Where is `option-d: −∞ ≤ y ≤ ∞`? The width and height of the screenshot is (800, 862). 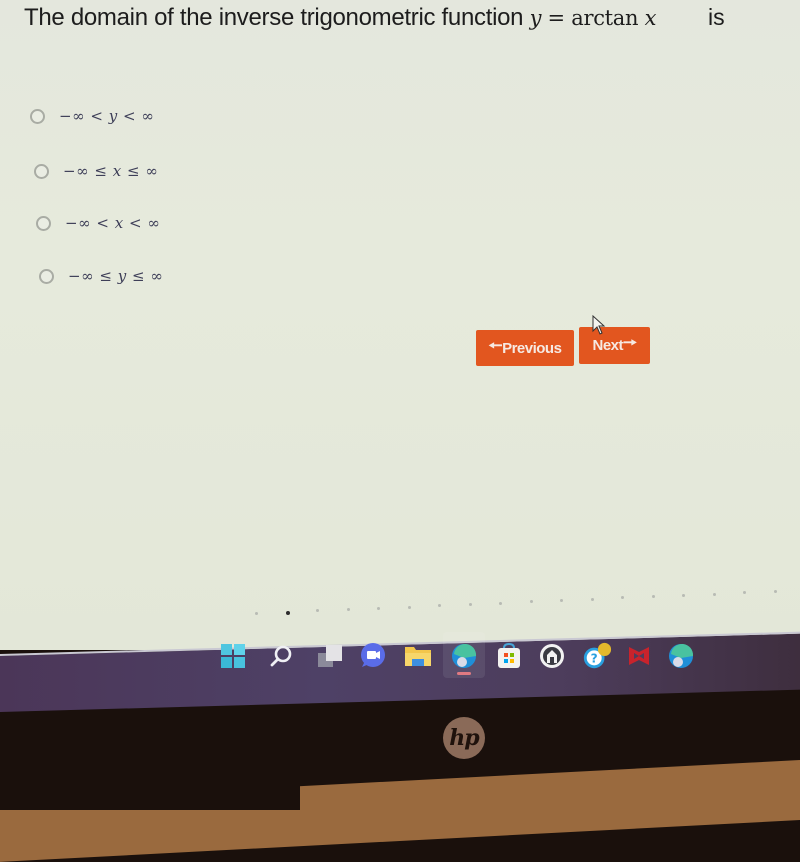 option-d: −∞ ≤ y ≤ ∞ is located at coordinates (101, 276).